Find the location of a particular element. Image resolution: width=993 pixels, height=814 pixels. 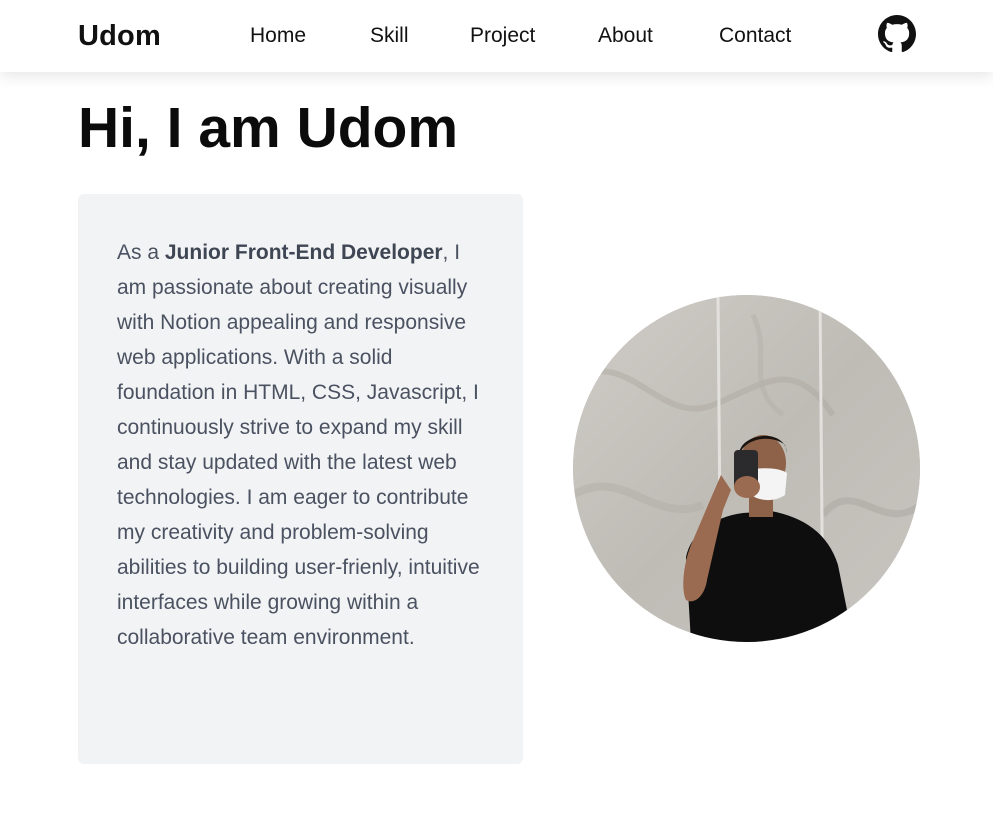

navbar: Udom Home Skill Project About Contact is located at coordinates (496, 36).